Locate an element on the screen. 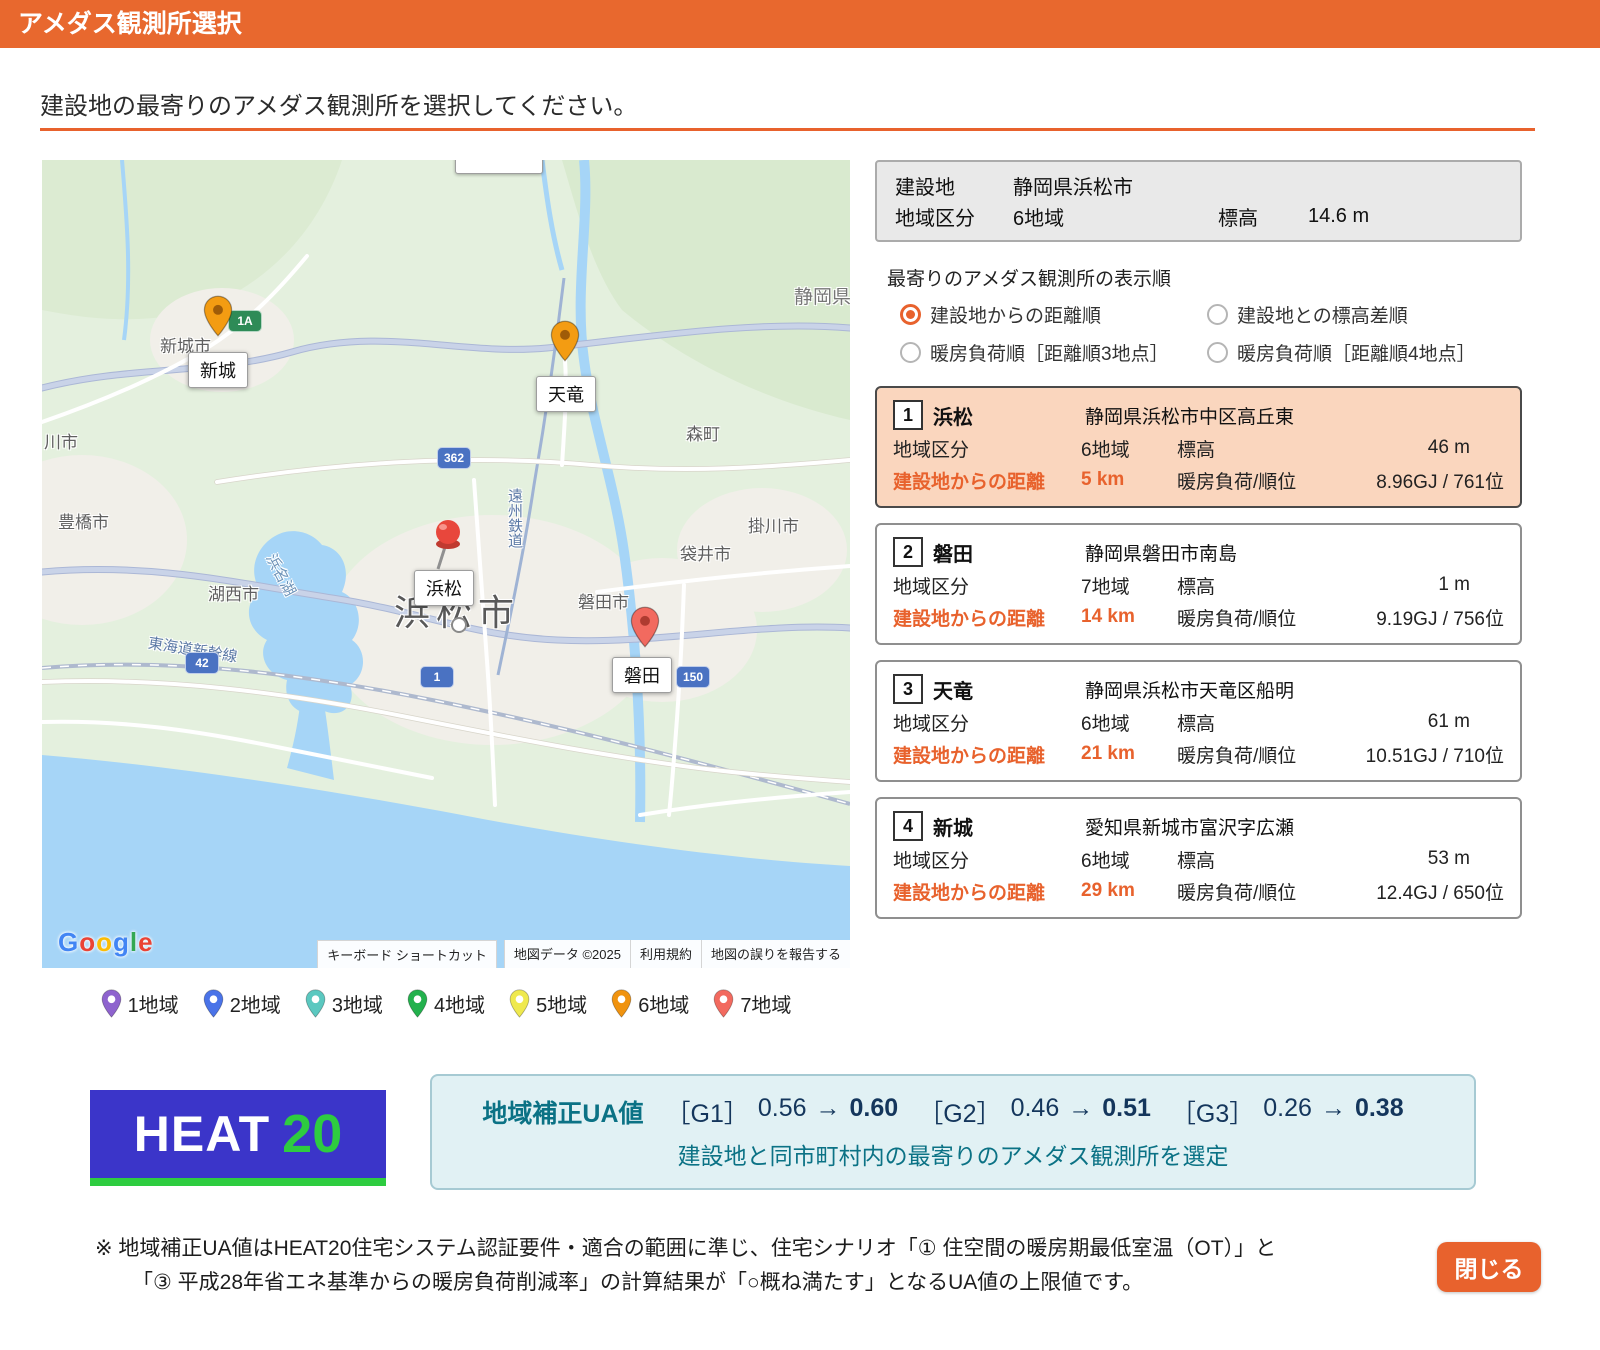 Image resolution: width=1600 pixels, height=1350 pixels. station-distance: 14 km is located at coordinates (1108, 616).